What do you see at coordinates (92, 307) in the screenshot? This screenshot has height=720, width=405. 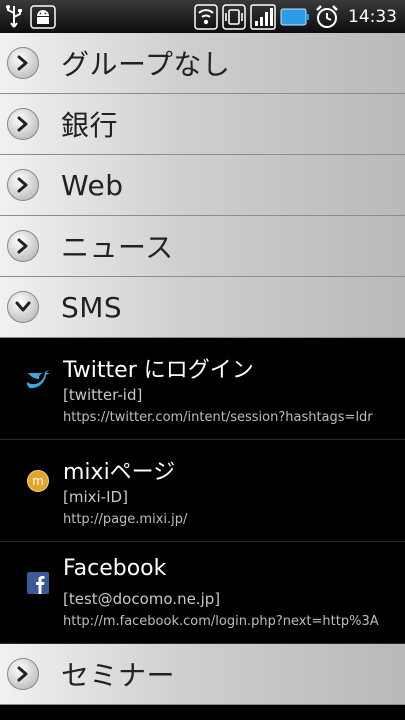 I see `group-label: SMS` at bounding box center [92, 307].